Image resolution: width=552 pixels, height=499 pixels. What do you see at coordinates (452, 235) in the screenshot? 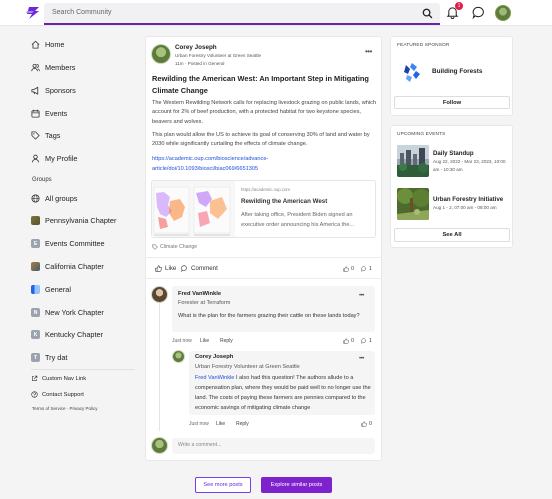
I see `see-all-events-button: See All` at bounding box center [452, 235].